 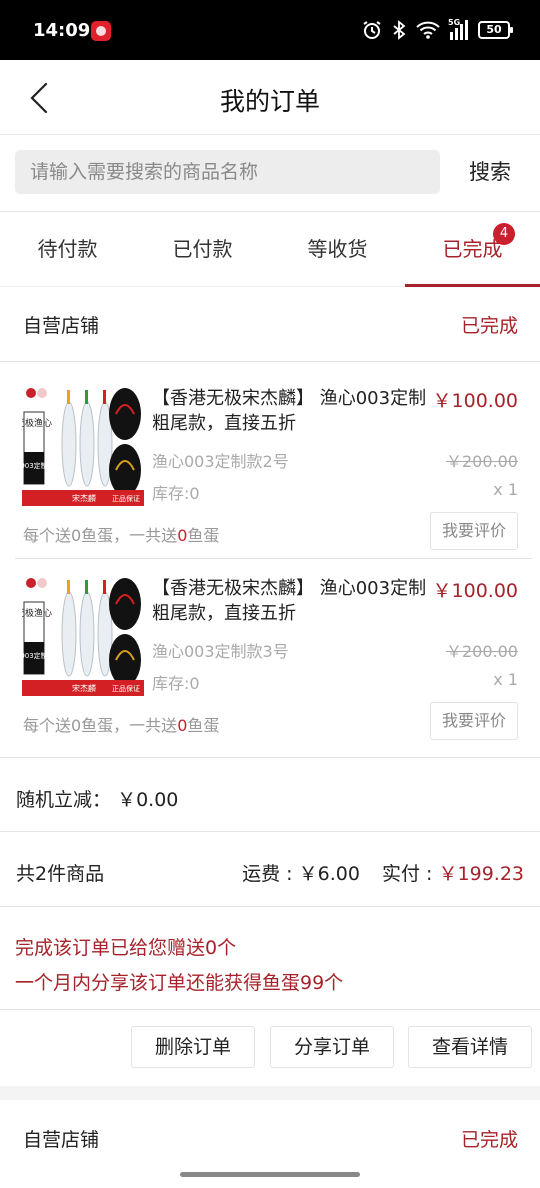 I want to click on delete-order-button: 删除订单, so click(x=193, y=1047).